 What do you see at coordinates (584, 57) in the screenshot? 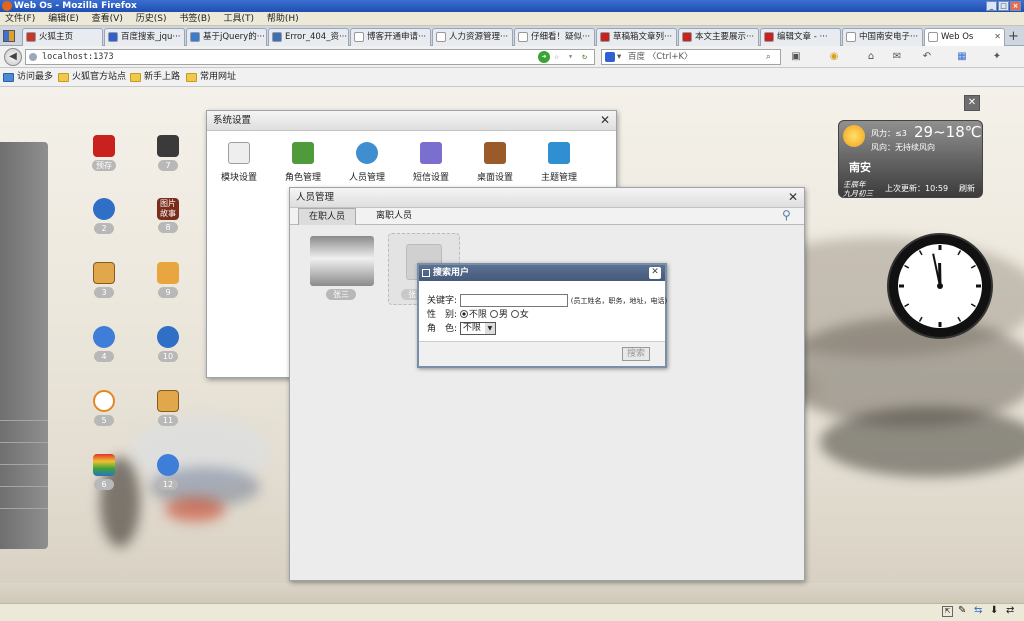
I see `reload-icon: ↻` at bounding box center [584, 57].